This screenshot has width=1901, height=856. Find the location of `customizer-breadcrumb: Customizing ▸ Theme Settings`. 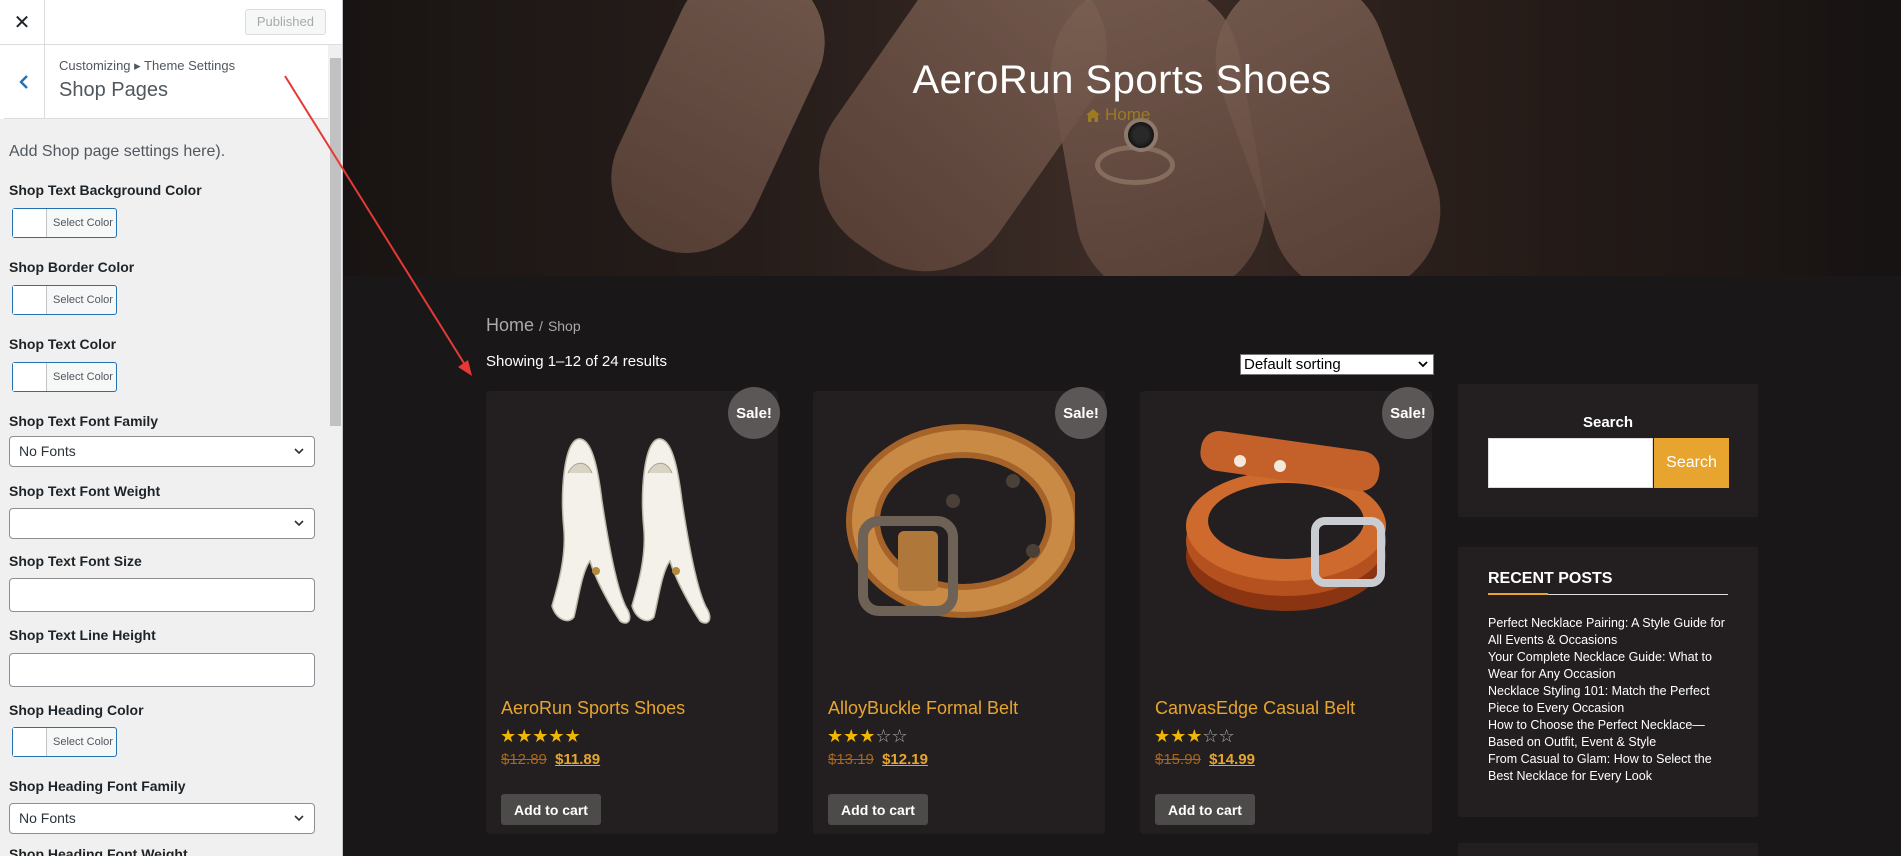

customizer-breadcrumb: Customizing ▸ Theme Settings is located at coordinates (147, 65).